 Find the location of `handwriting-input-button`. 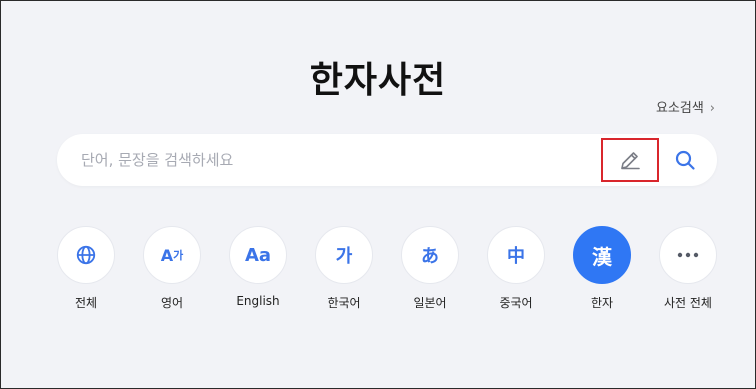

handwriting-input-button is located at coordinates (630, 160).